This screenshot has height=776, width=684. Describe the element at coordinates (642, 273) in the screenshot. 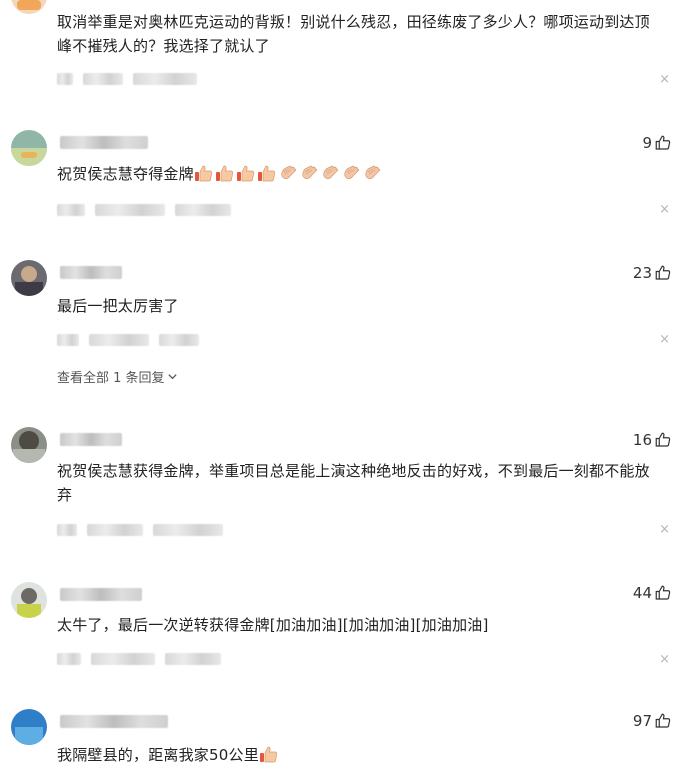

I see `like-count: 23` at that location.